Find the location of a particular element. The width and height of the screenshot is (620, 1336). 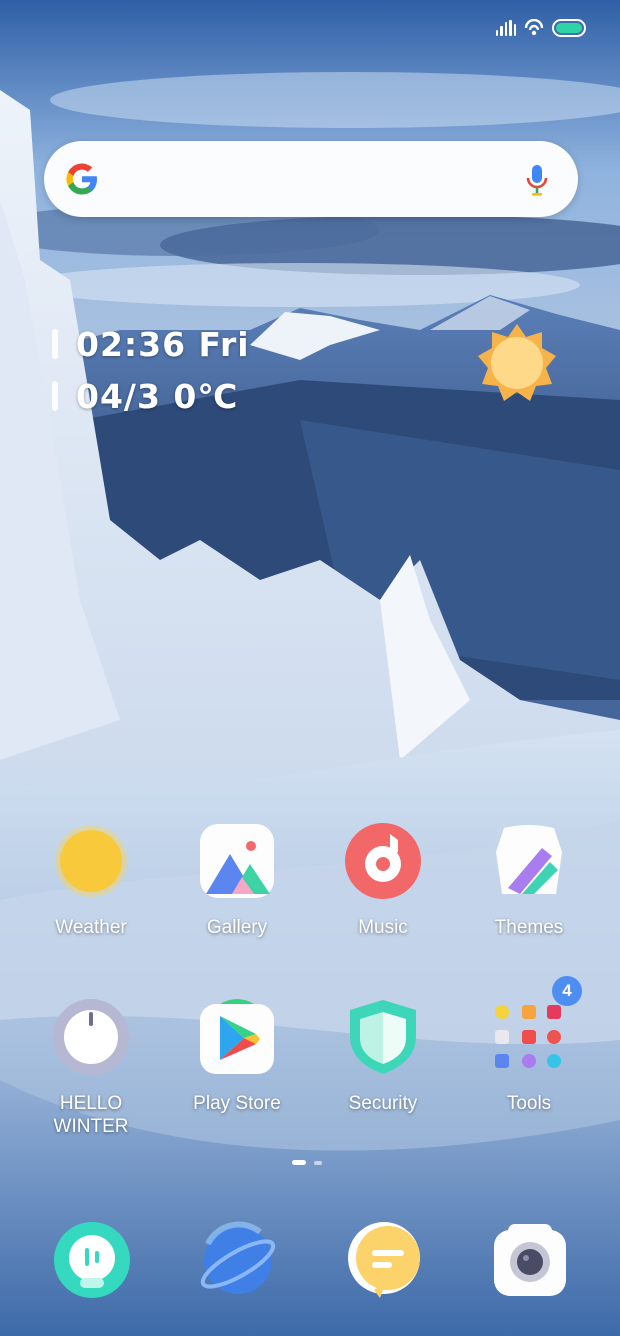

notification-badge: 4 is located at coordinates (567, 991).